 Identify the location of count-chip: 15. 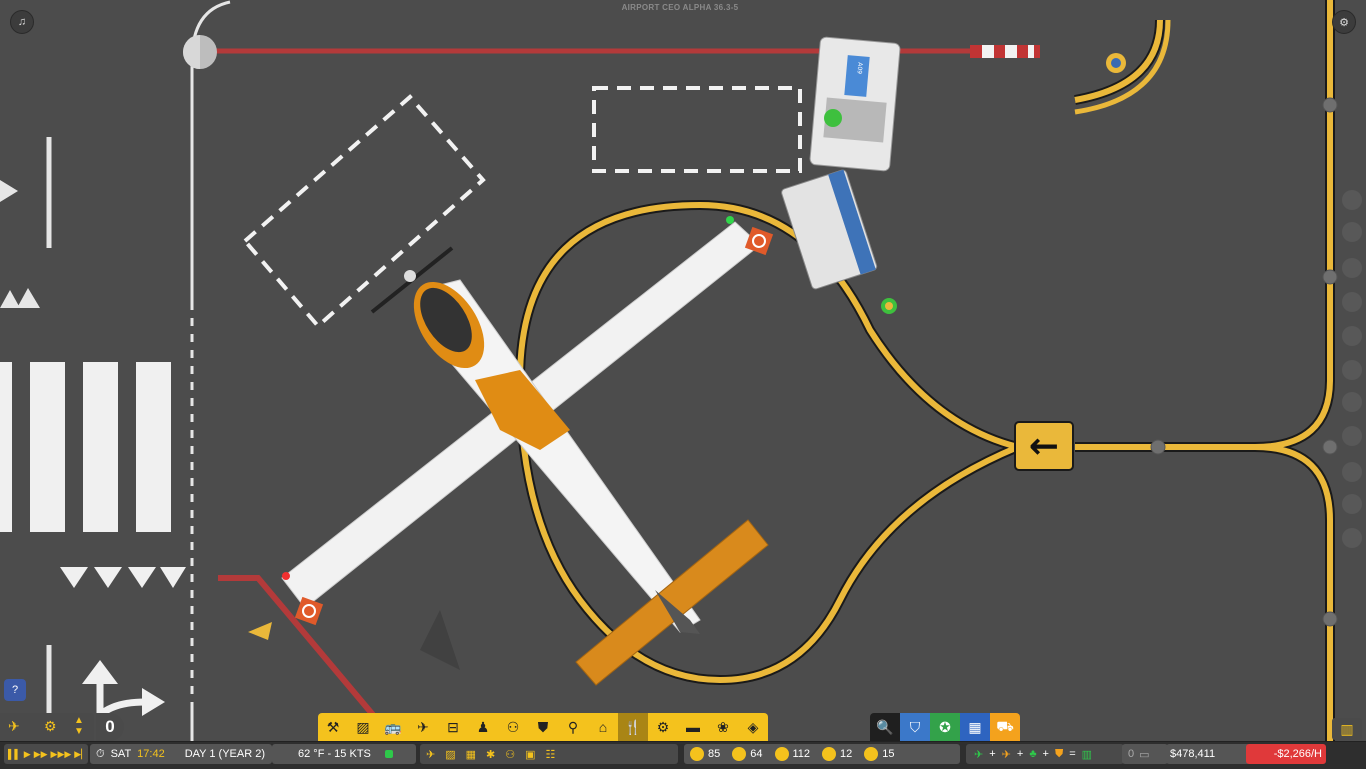
(879, 754).